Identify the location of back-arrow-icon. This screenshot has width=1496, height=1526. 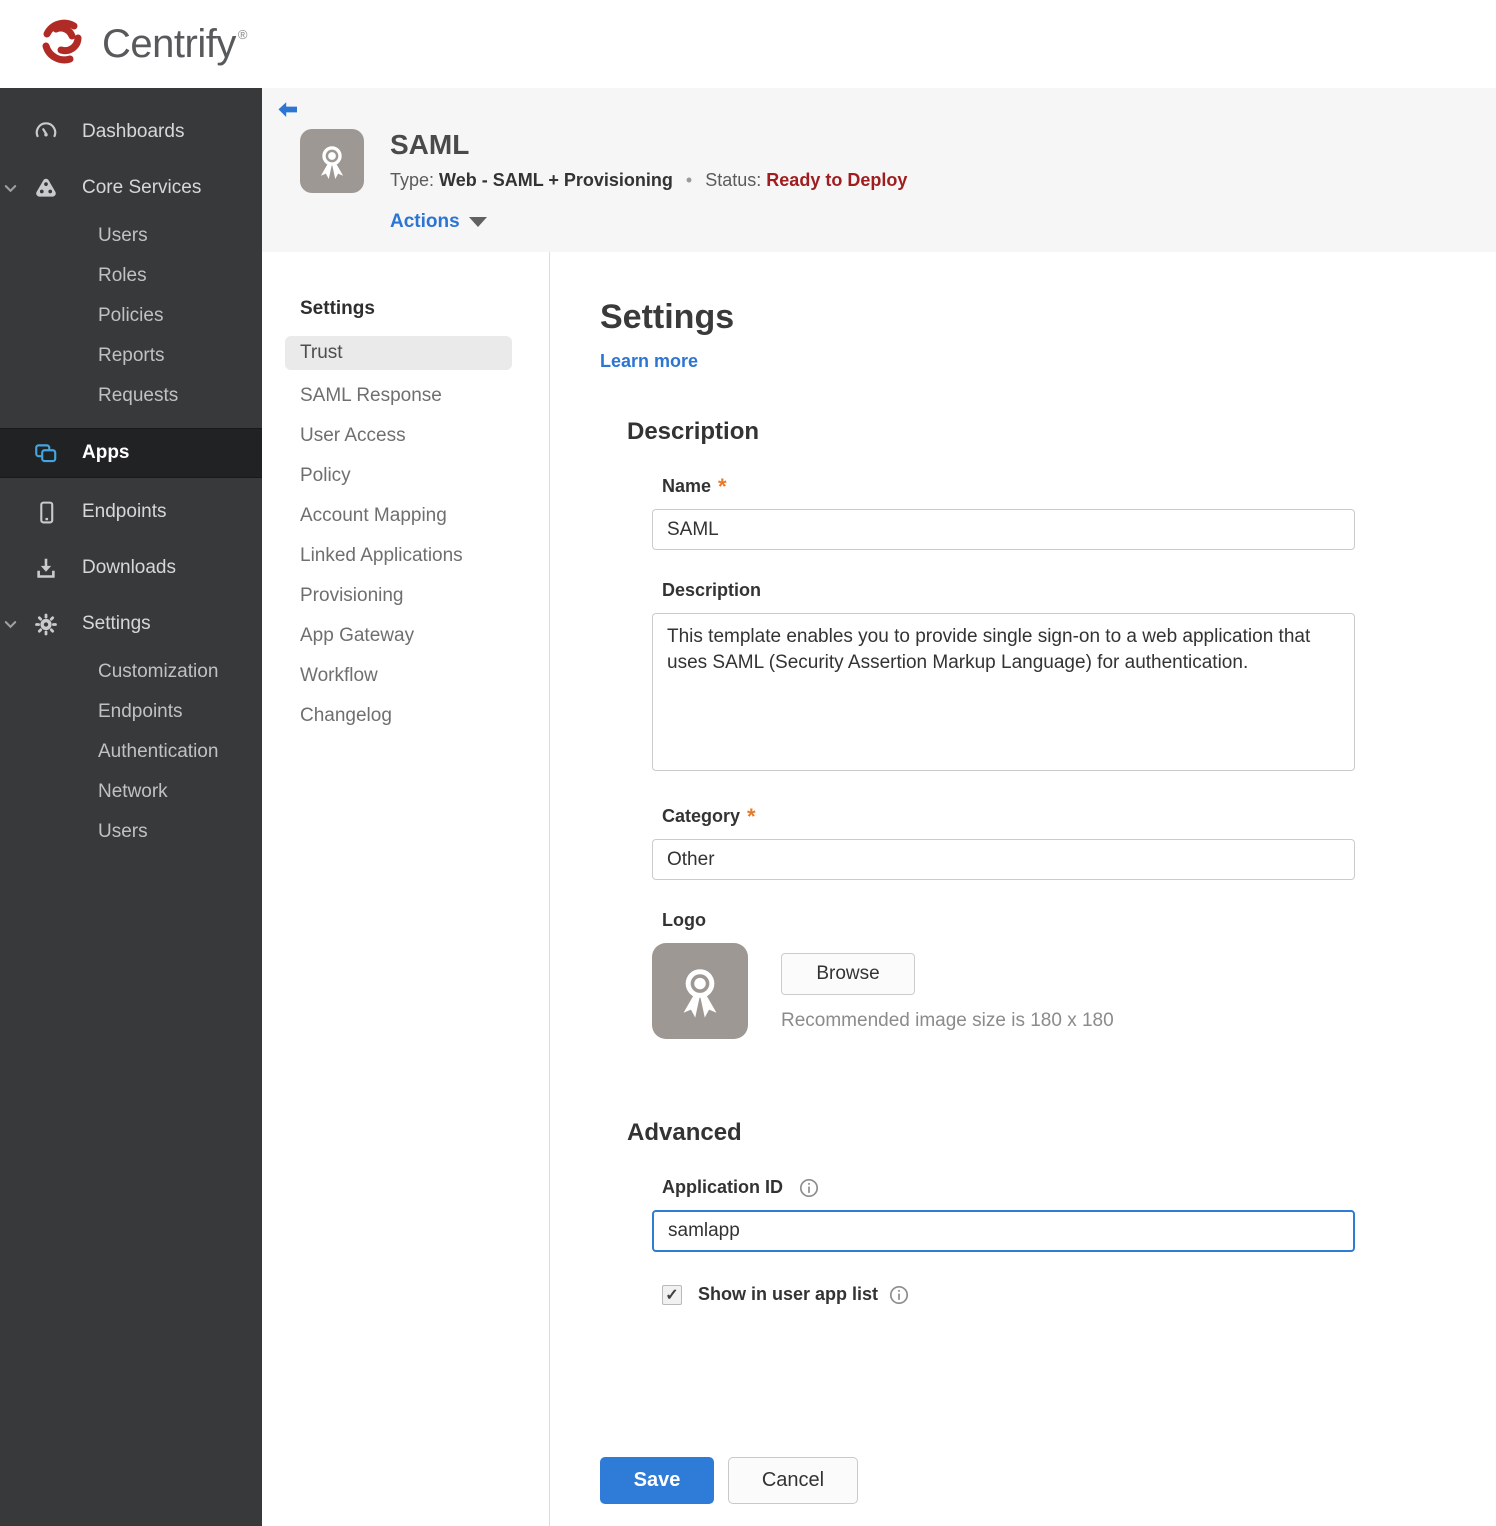
(288, 110).